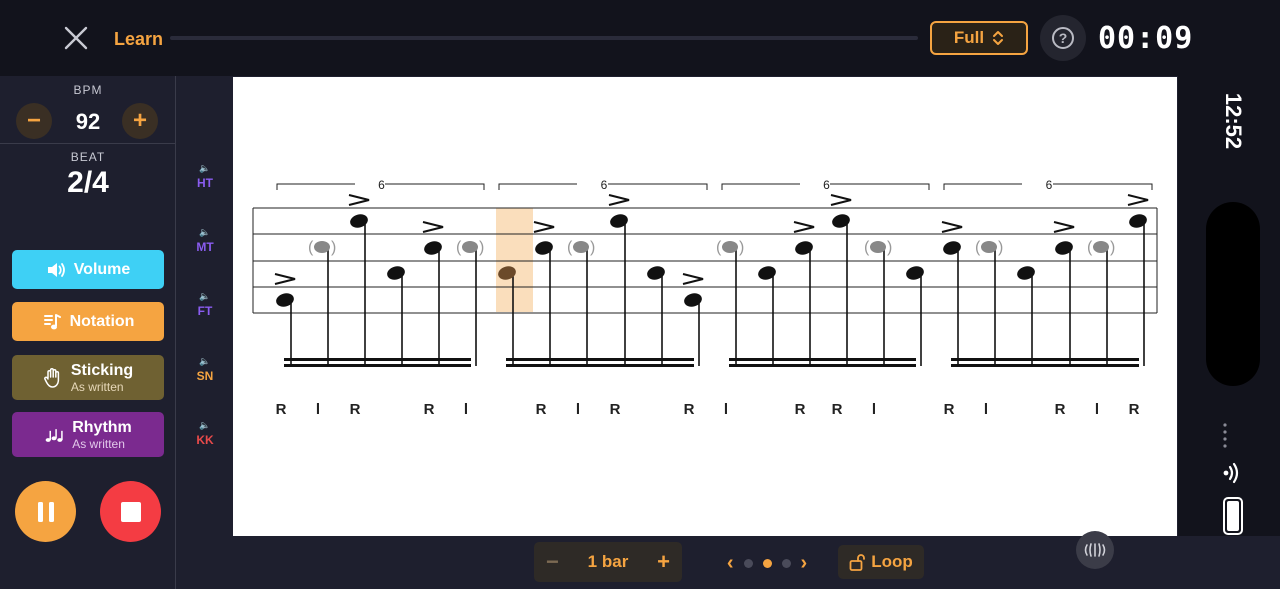 Image resolution: width=1280 pixels, height=589 pixels. I want to click on rhythm-button: Rhythm As written, so click(88, 434).